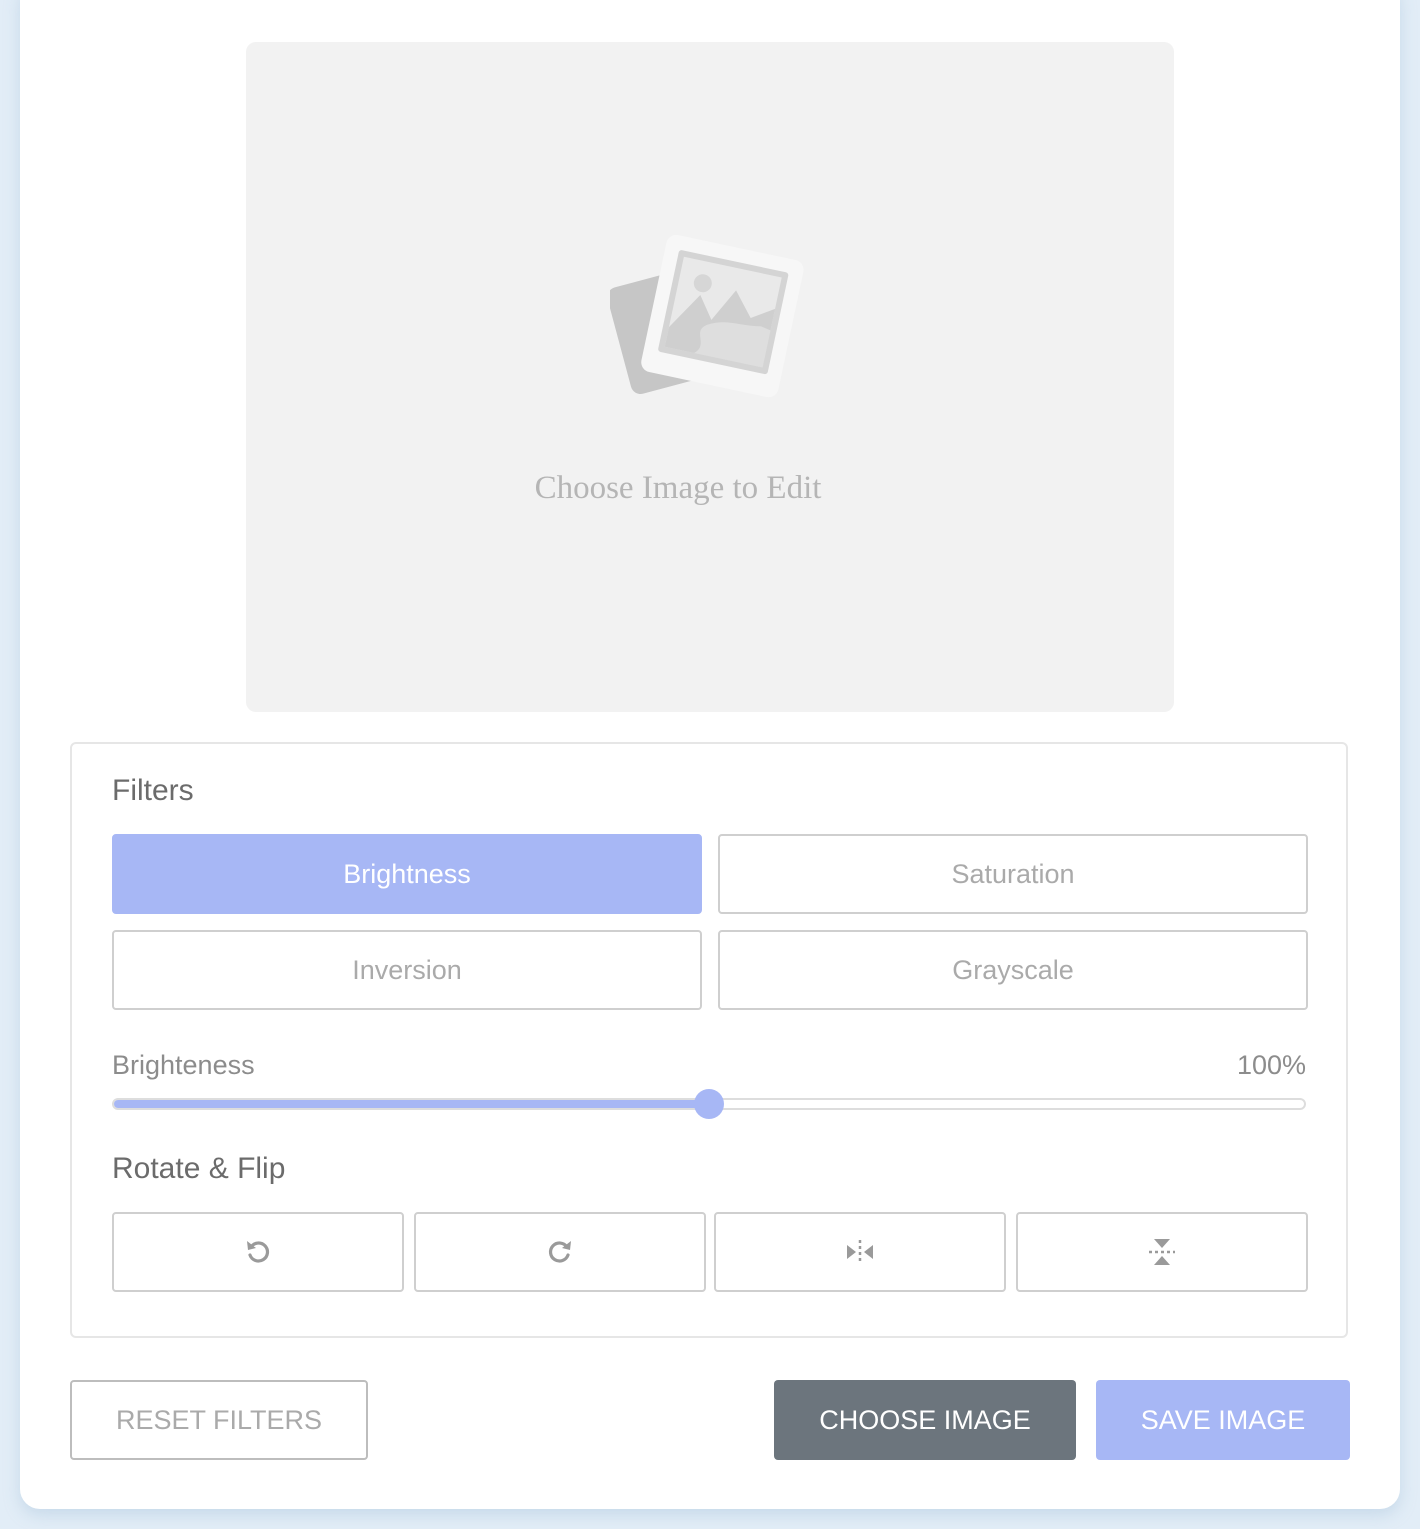 The width and height of the screenshot is (1420, 1529). I want to click on flip-horizontal-button, so click(860, 1252).